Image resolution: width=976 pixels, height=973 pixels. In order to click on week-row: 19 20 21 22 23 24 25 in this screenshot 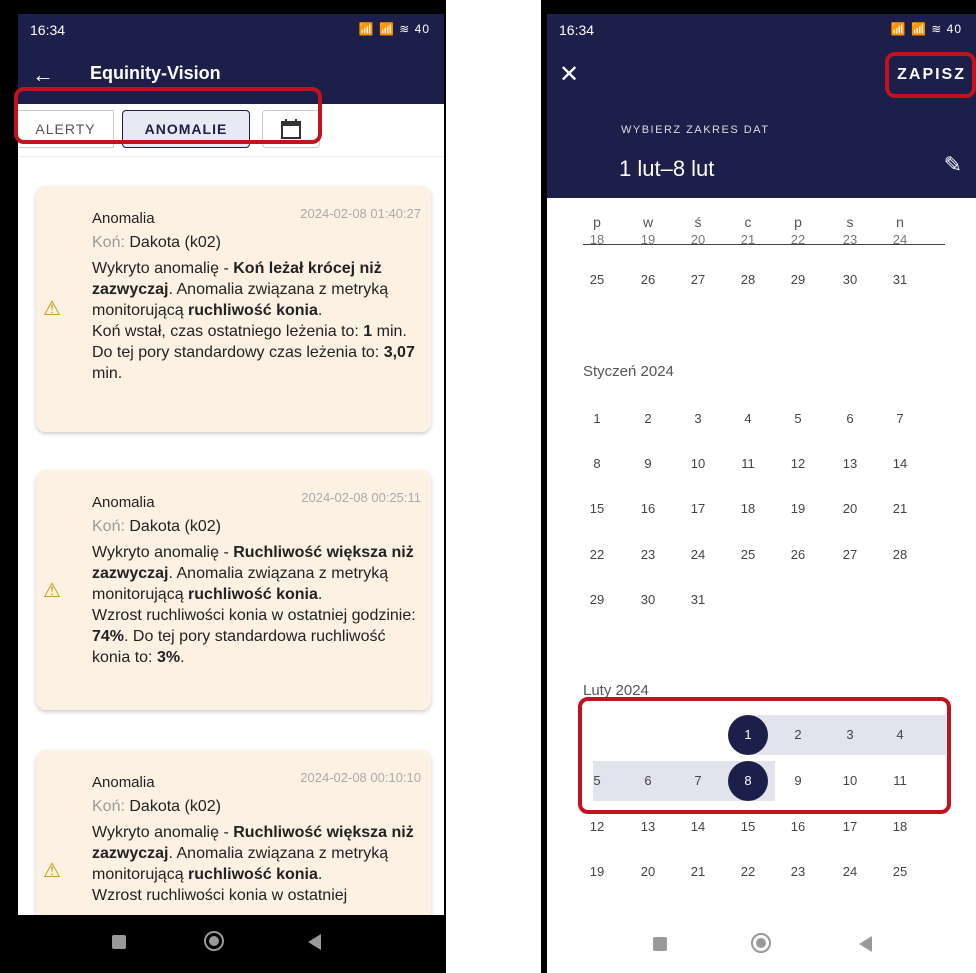, I will do `click(761, 872)`.